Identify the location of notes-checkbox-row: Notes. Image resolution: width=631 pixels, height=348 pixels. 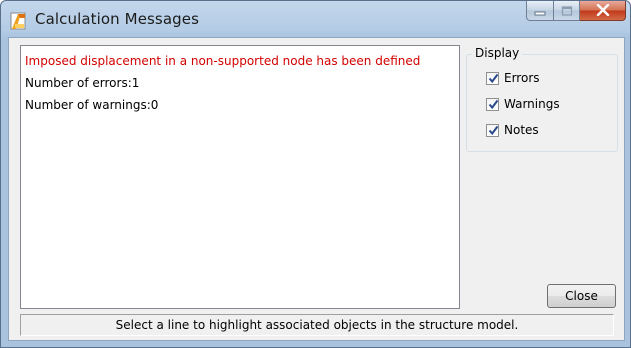
(512, 130).